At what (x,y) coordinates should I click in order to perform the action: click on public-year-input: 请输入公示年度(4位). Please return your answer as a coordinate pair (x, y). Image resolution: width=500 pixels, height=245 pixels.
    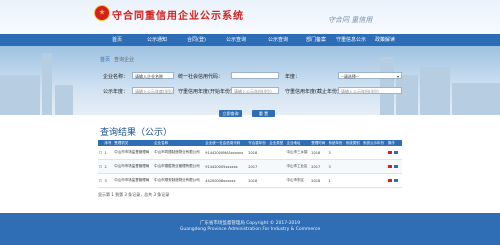
    Looking at the image, I should click on (153, 90).